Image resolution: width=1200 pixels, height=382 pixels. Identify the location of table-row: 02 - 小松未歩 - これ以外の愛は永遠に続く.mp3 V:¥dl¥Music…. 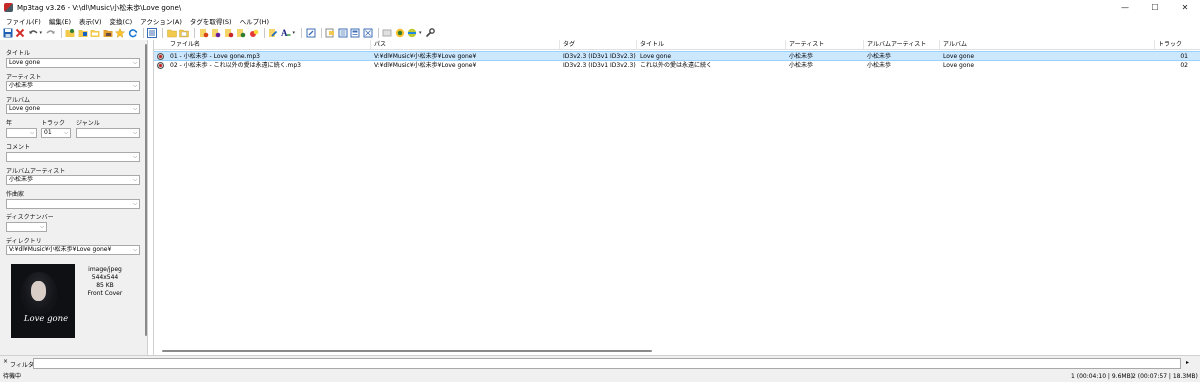
(677, 66).